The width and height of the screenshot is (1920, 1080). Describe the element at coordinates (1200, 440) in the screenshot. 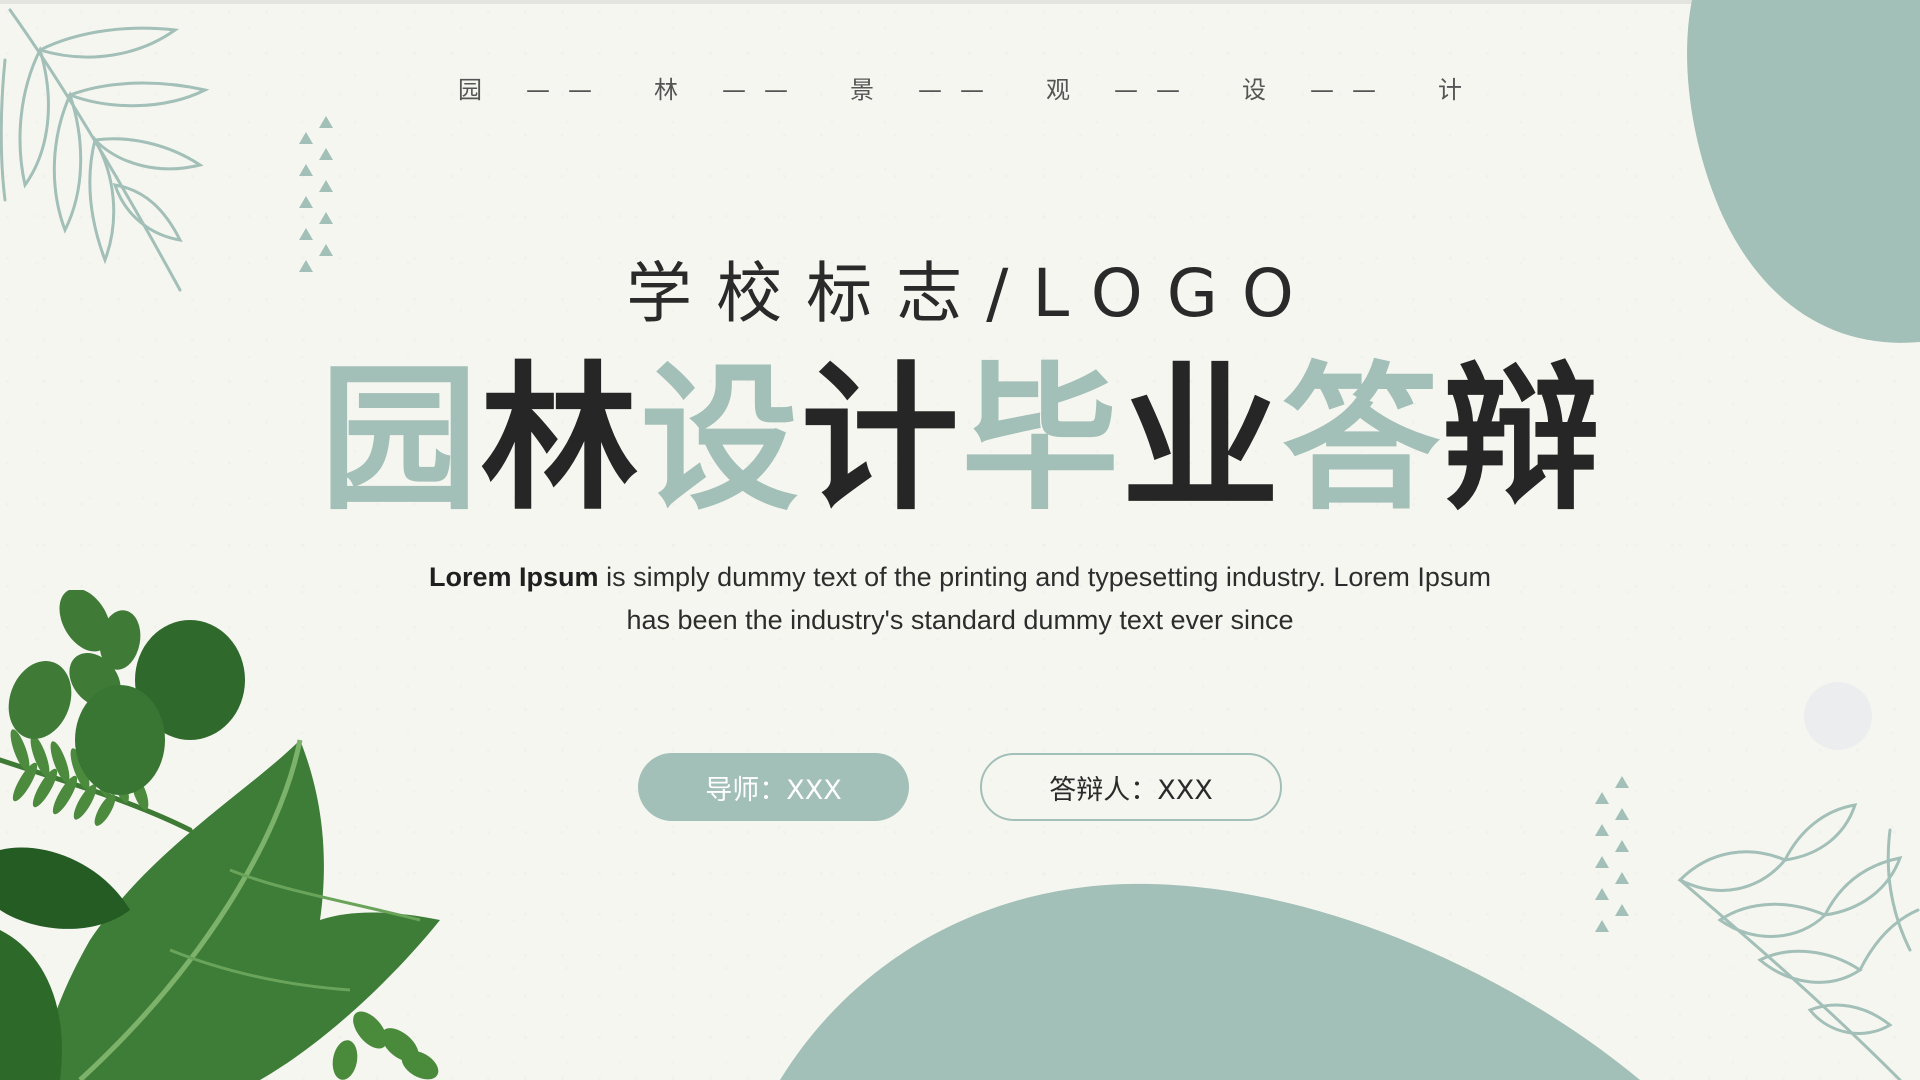

I see `title-char: 业` at that location.